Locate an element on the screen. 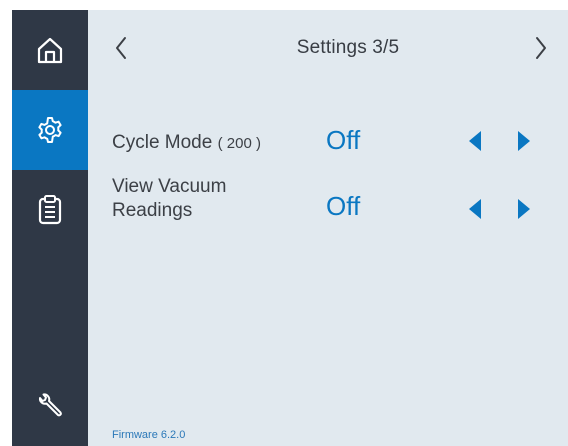 Image resolution: width=568 pixels, height=446 pixels. firmware-version: Firmware 6.2.0 is located at coordinates (149, 435).